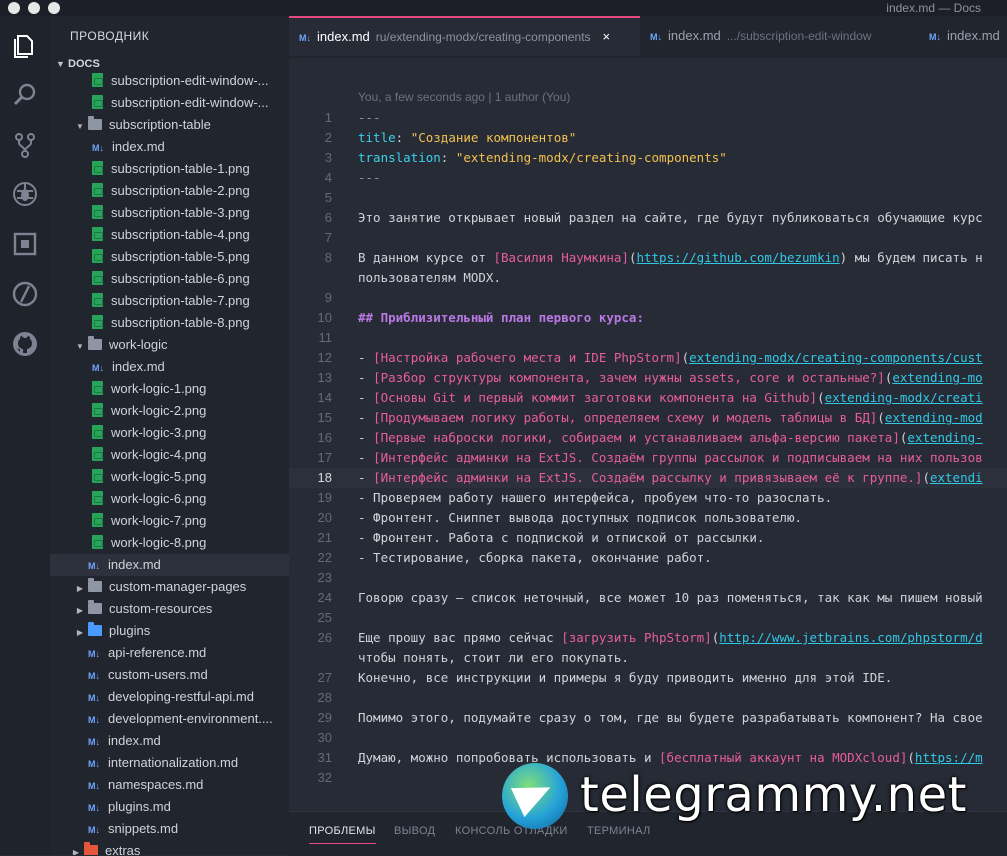 Image resolution: width=1007 pixels, height=856 pixels. What do you see at coordinates (169, 785) in the screenshot?
I see `tree-file: M↓ namespaces.md` at bounding box center [169, 785].